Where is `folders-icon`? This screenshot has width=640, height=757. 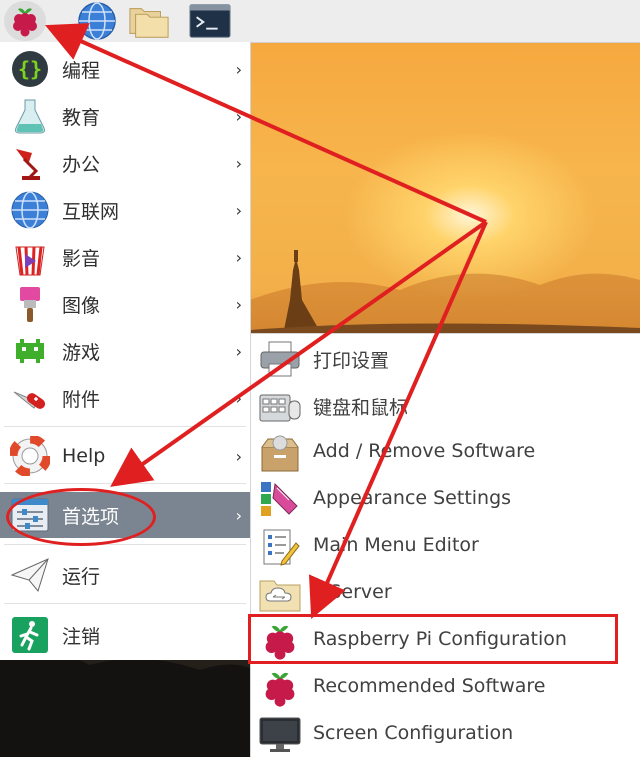 folders-icon is located at coordinates (149, 23).